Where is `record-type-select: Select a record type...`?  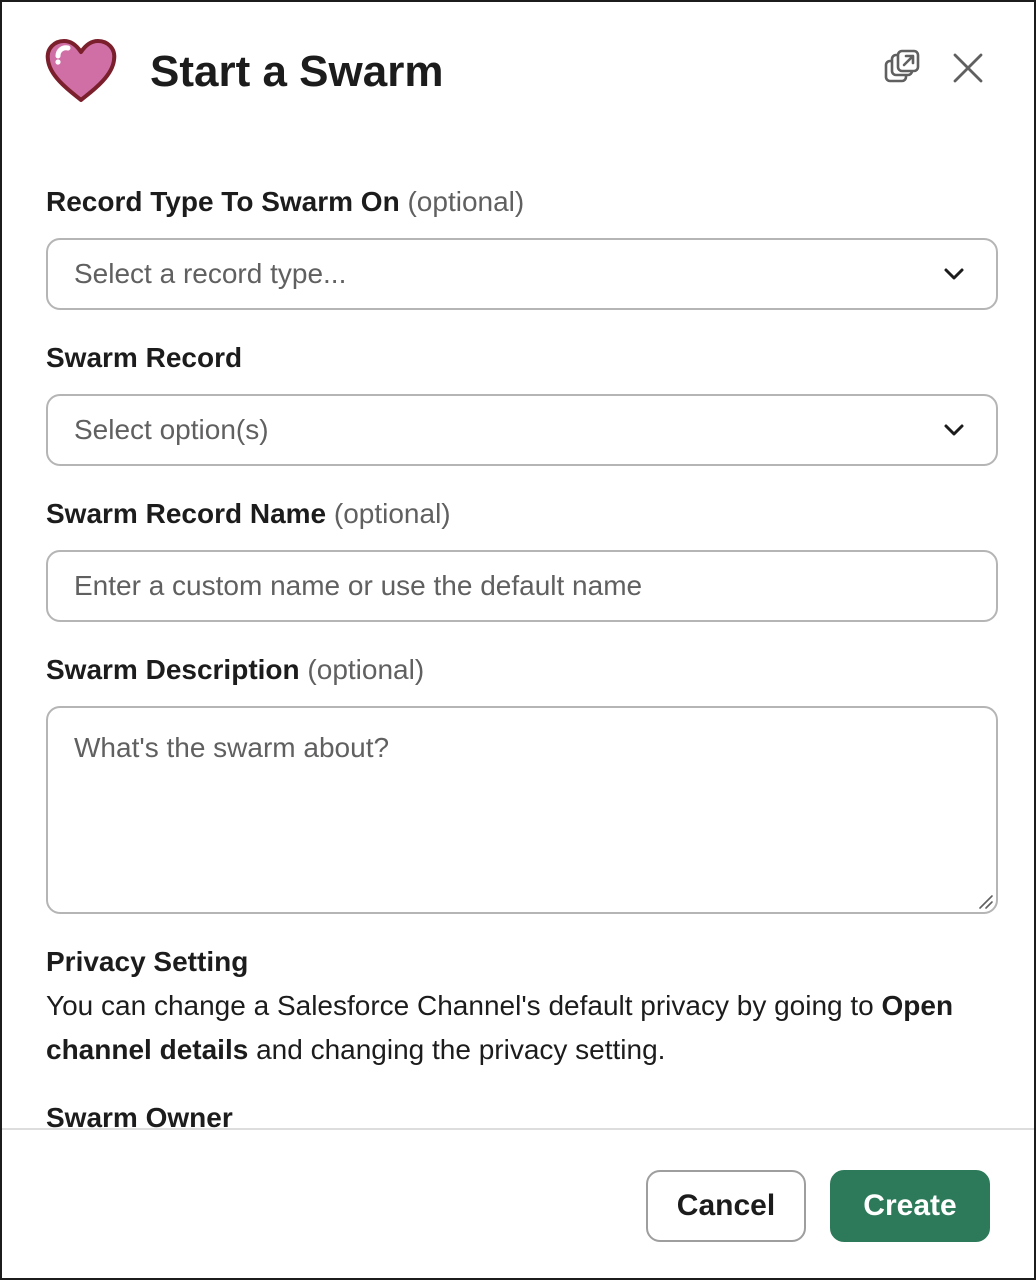
record-type-select: Select a record type... is located at coordinates (522, 274).